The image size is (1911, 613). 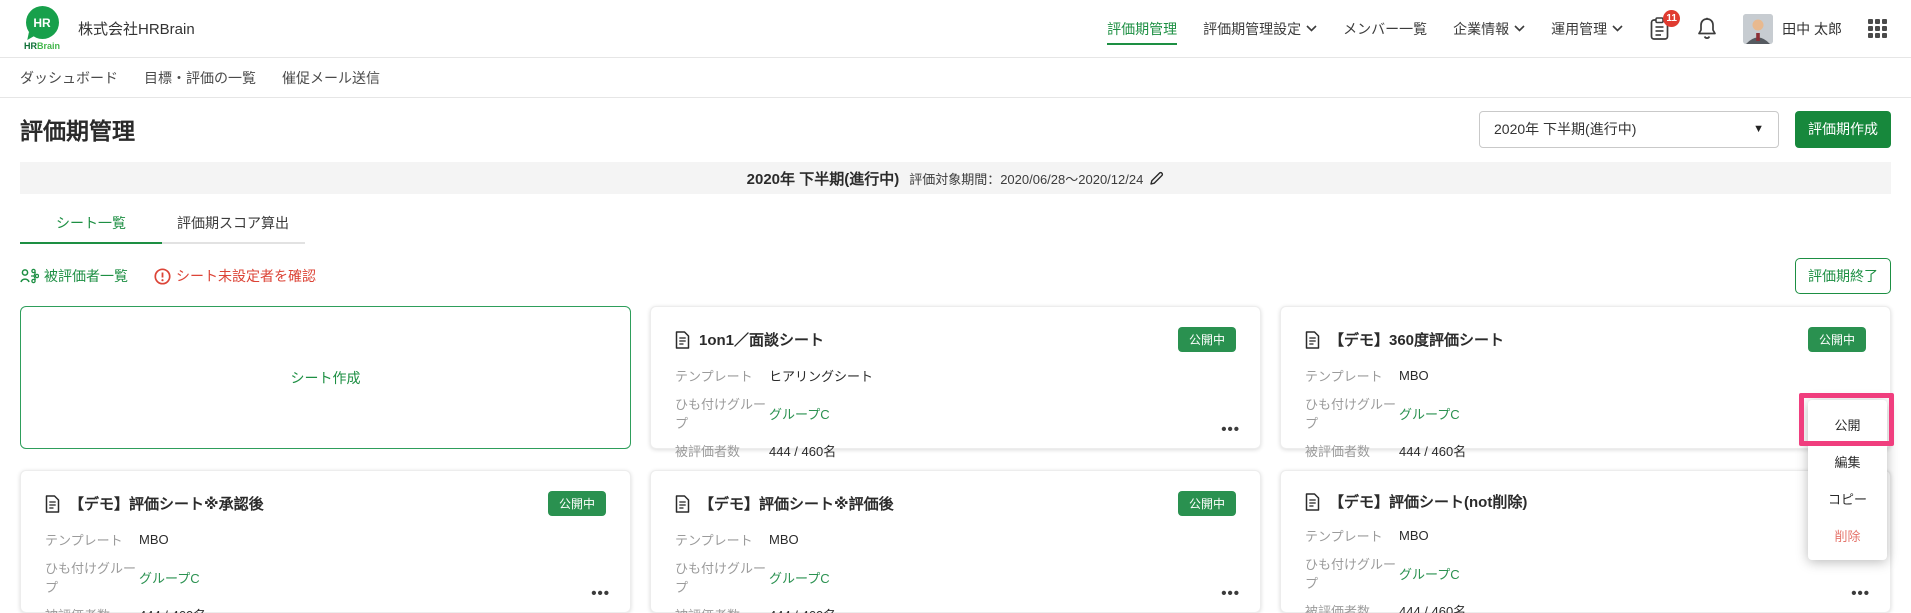 What do you see at coordinates (1877, 28) in the screenshot?
I see `apps-grid-icon` at bounding box center [1877, 28].